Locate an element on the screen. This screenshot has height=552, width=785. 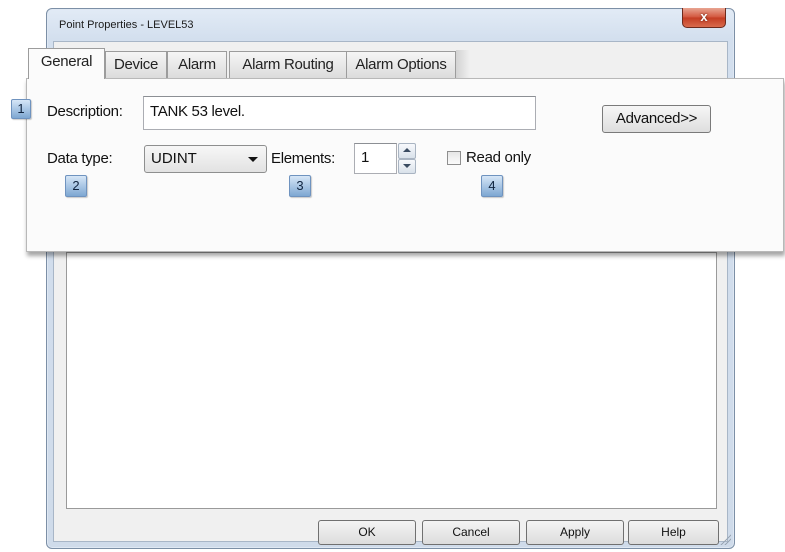
read-only-checkbox is located at coordinates (454, 158).